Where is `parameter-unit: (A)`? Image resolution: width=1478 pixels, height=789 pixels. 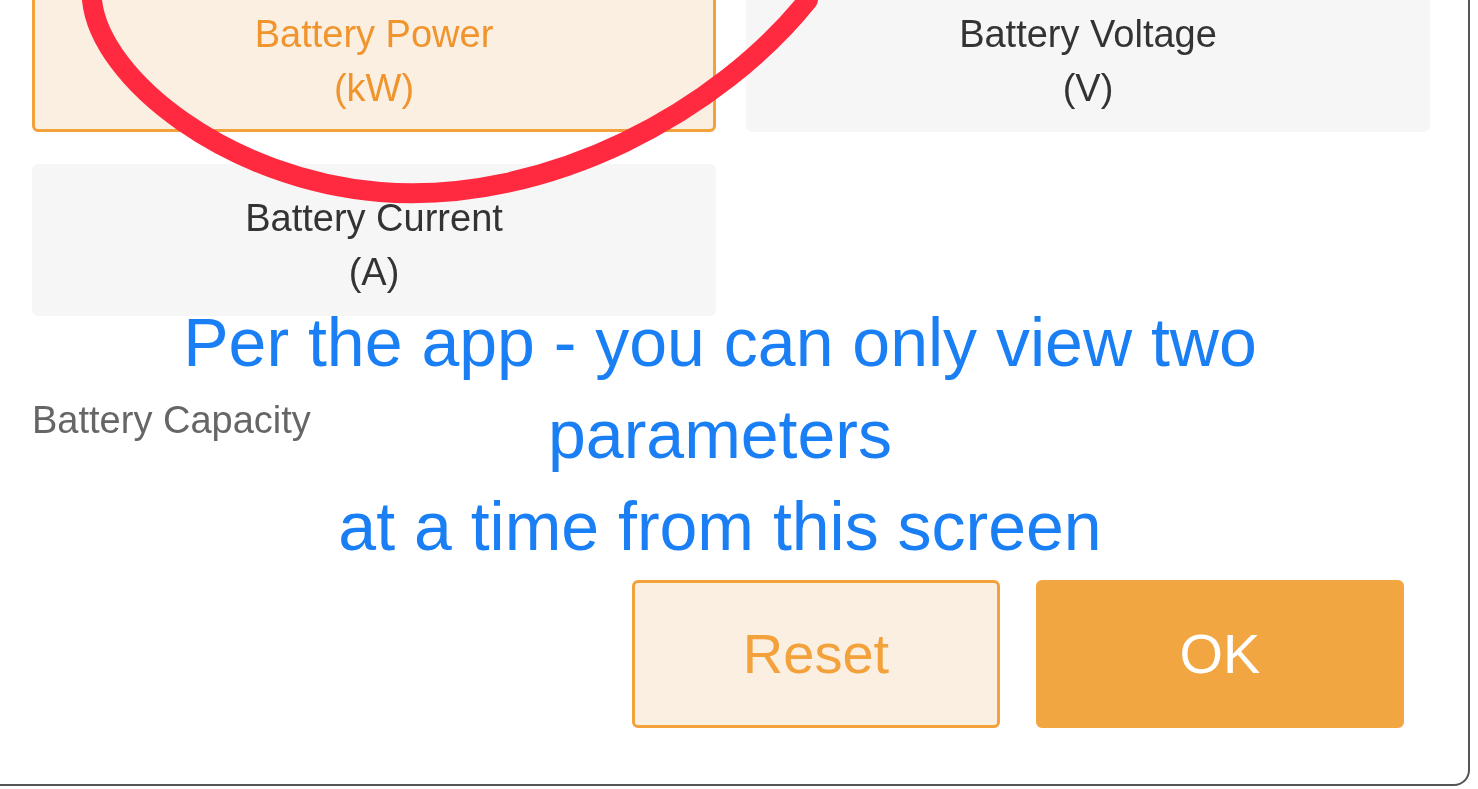 parameter-unit: (A) is located at coordinates (374, 272).